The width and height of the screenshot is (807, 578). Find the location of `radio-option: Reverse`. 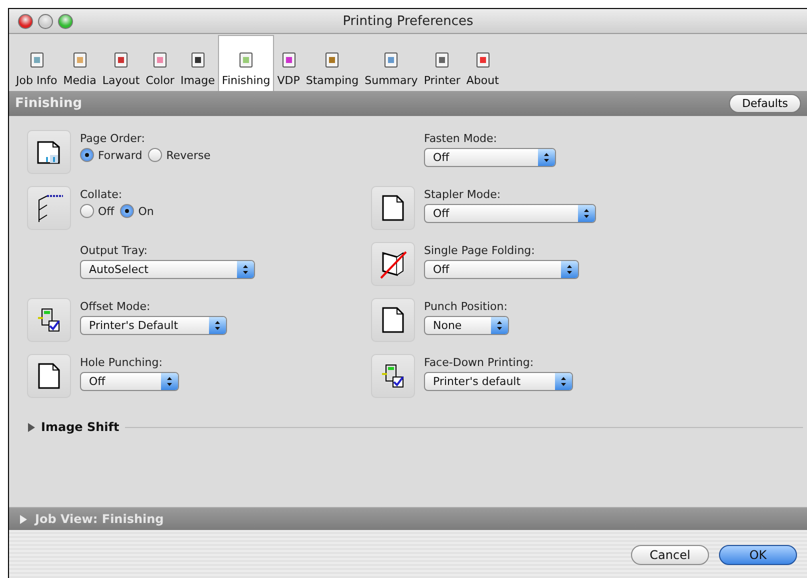

radio-option: Reverse is located at coordinates (179, 155).